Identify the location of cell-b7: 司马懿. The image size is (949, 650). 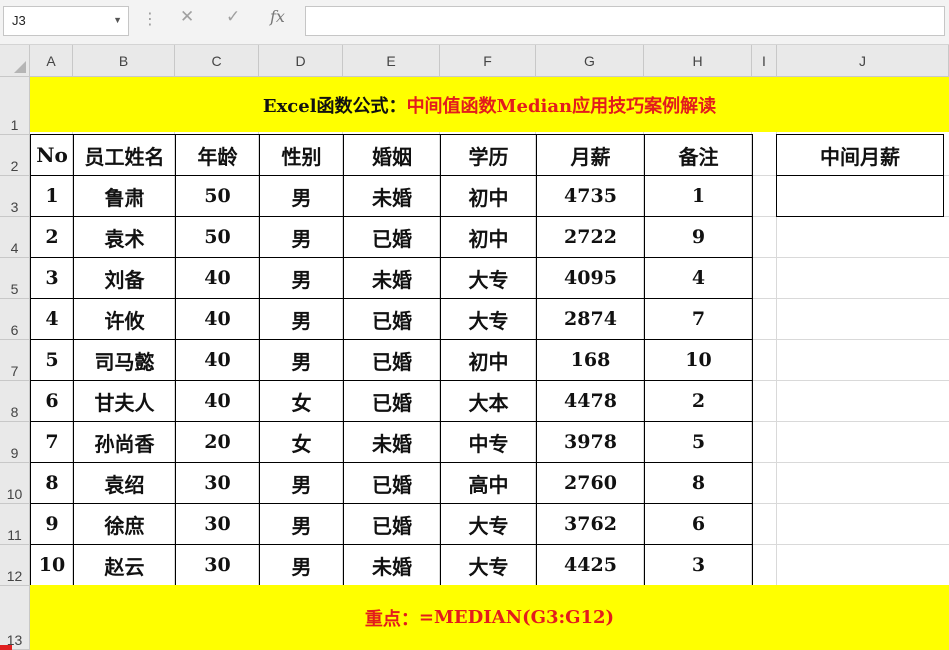
(124, 360).